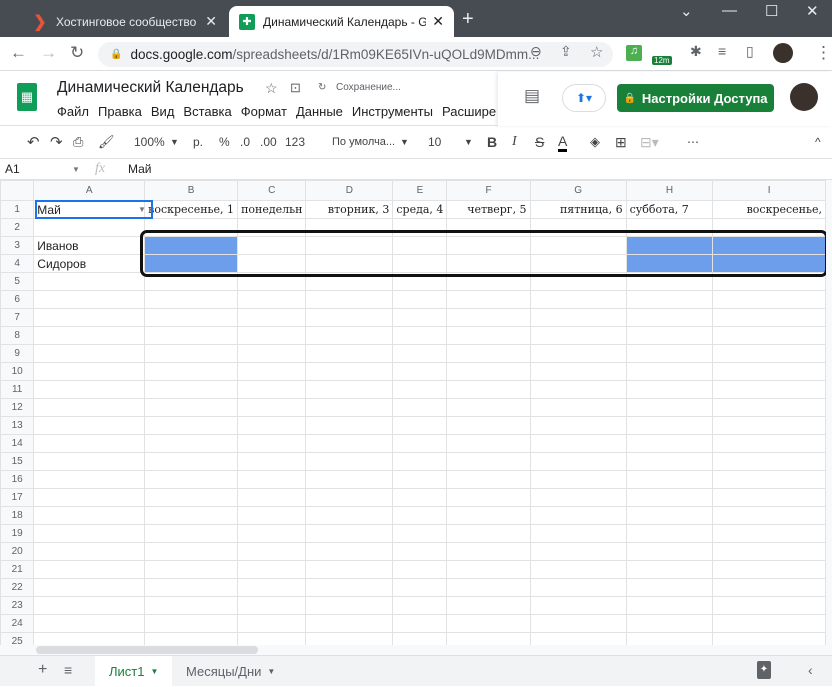 The width and height of the screenshot is (832, 687). I want to click on cell-A21, so click(89, 569).